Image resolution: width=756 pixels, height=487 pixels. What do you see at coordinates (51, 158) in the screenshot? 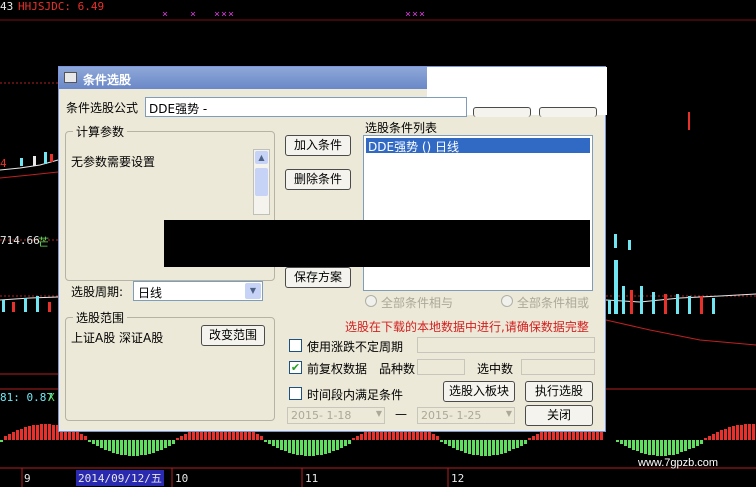
I see `candle` at bounding box center [51, 158].